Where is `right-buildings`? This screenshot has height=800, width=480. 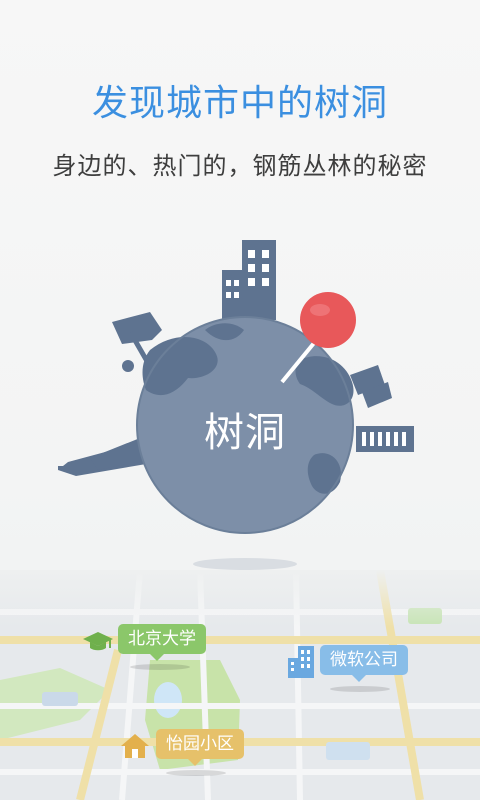
right-buildings is located at coordinates (382, 408).